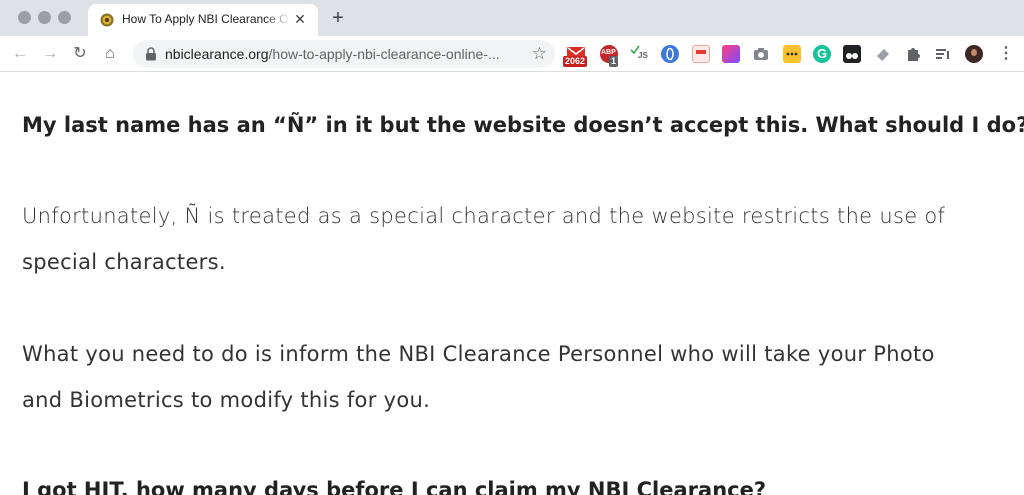  I want to click on new-tab-button: +, so click(338, 18).